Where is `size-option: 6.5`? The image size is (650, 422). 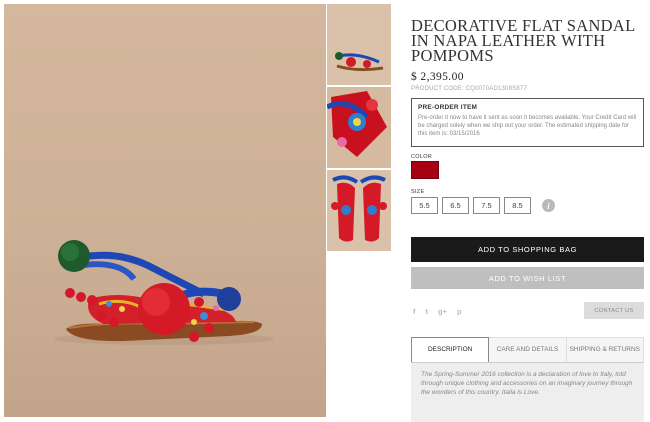 size-option: 6.5 is located at coordinates (455, 205).